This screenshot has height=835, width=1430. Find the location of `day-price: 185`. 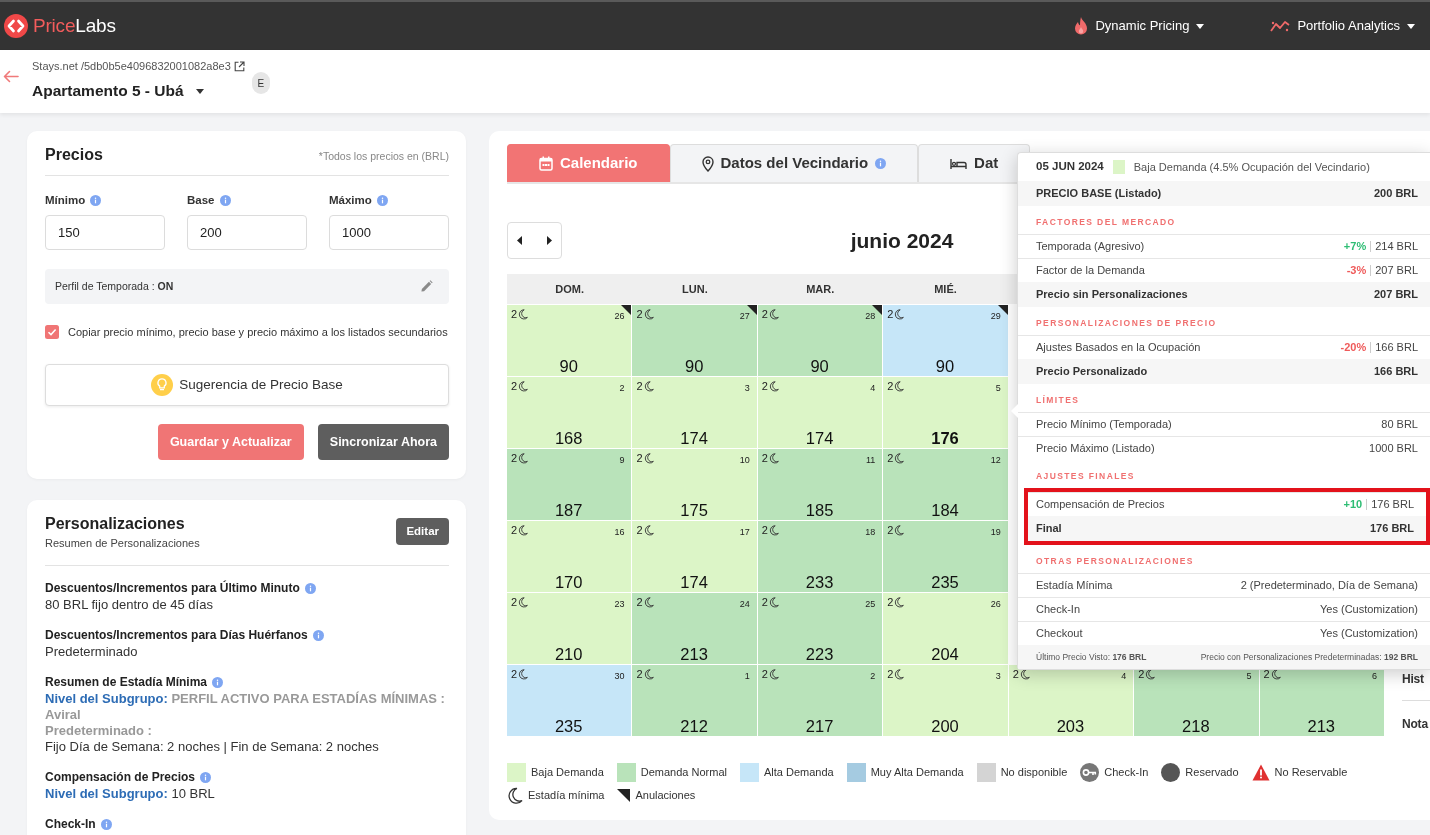

day-price: 185 is located at coordinates (819, 510).